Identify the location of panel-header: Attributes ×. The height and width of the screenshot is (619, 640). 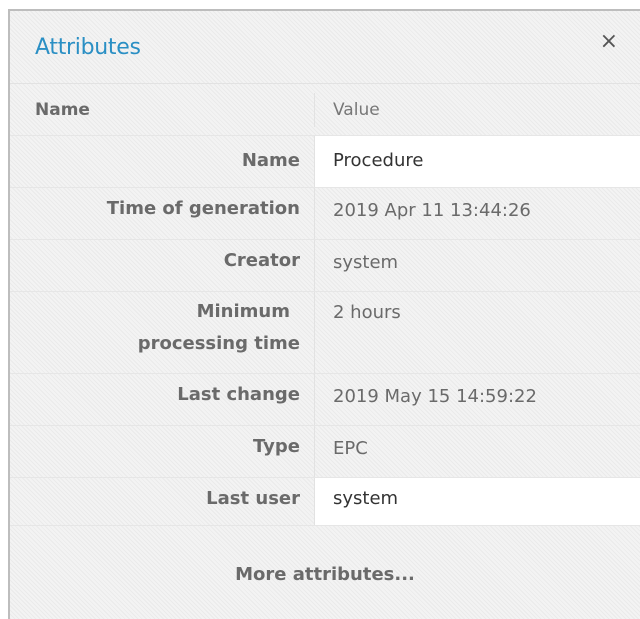
(325, 47).